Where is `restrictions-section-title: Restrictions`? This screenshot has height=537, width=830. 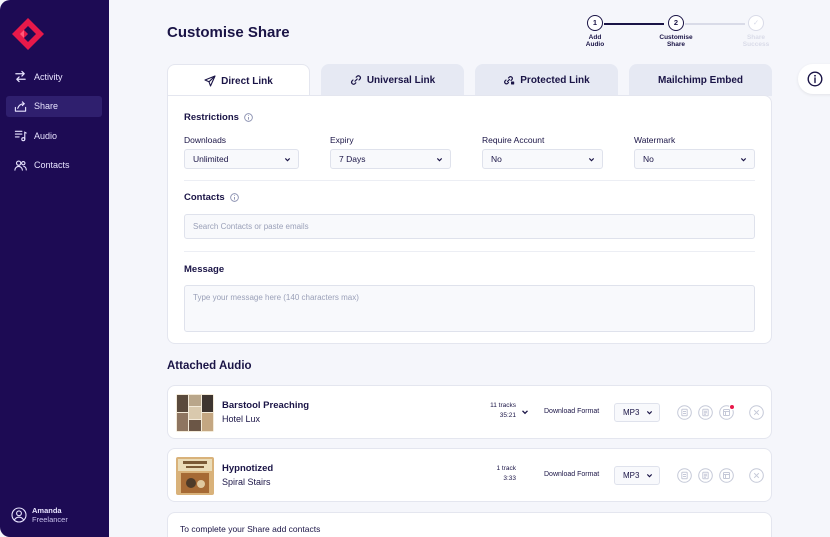
restrictions-section-title: Restrictions is located at coordinates (218, 117).